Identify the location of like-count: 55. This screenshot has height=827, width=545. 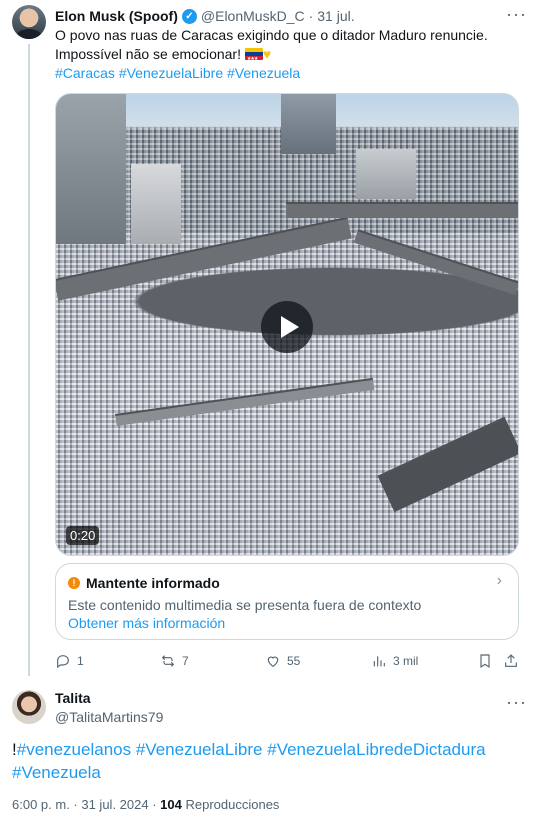
(294, 661).